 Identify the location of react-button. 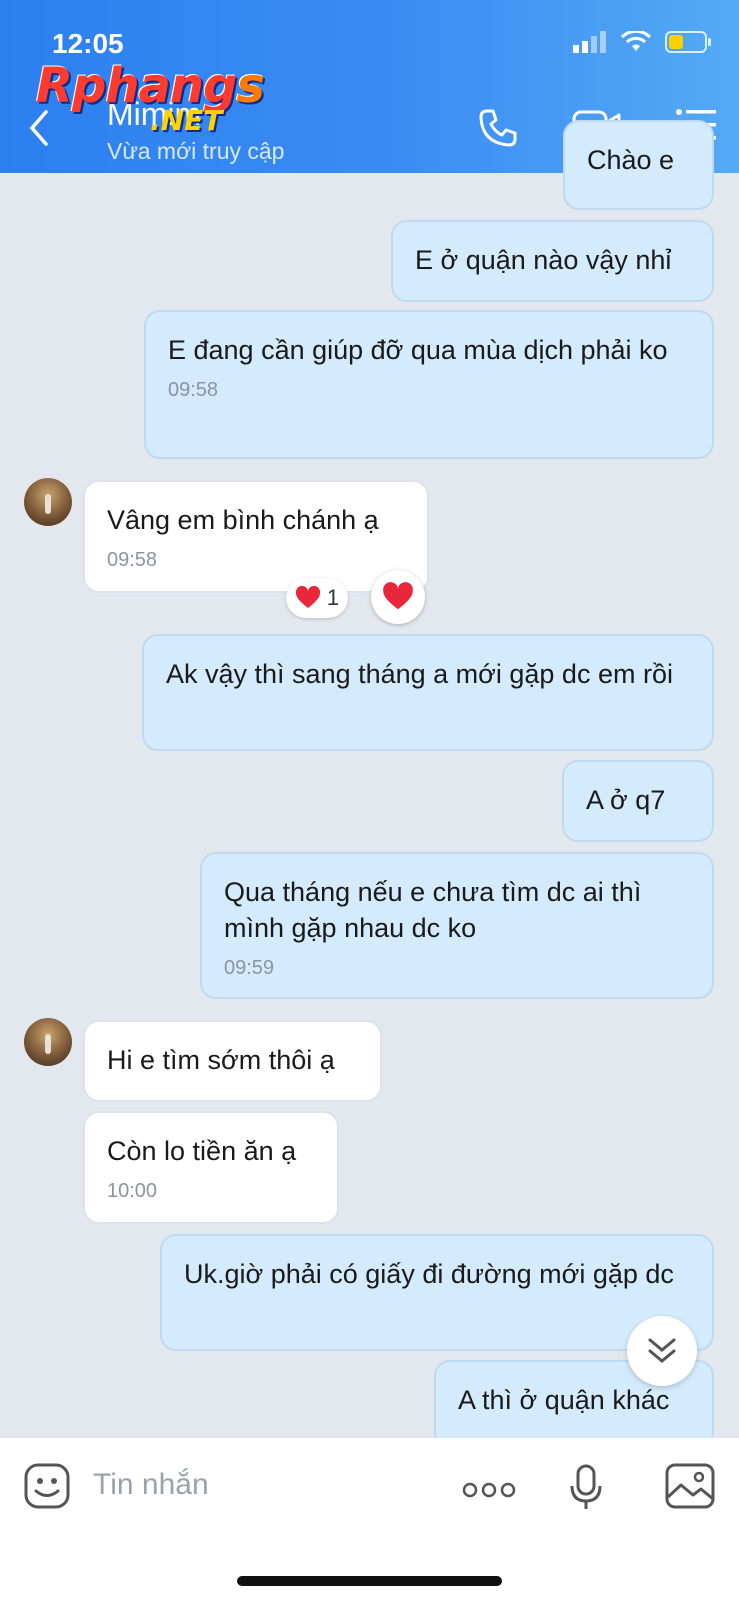
(398, 597).